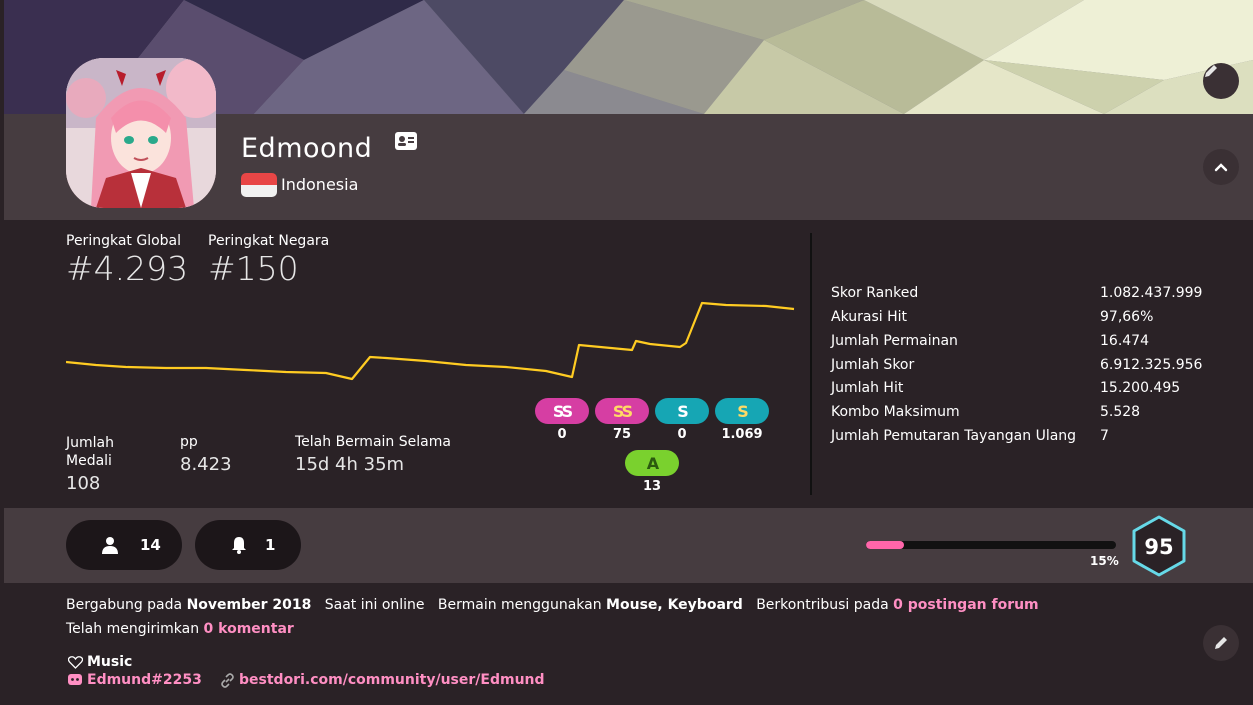 The image size is (1253, 705). Describe the element at coordinates (406, 141) in the screenshot. I see `id-card-icon` at that location.